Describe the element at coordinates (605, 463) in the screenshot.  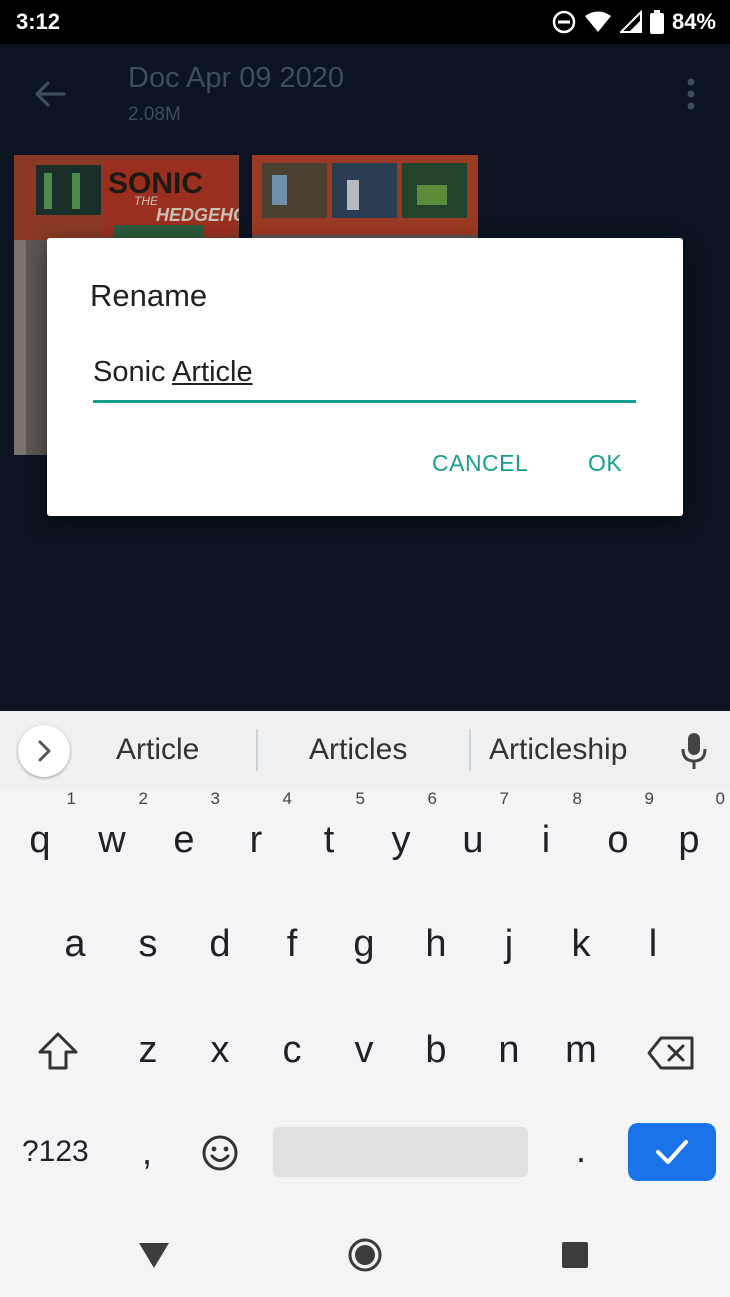
I see `ok-button: OK` at that location.